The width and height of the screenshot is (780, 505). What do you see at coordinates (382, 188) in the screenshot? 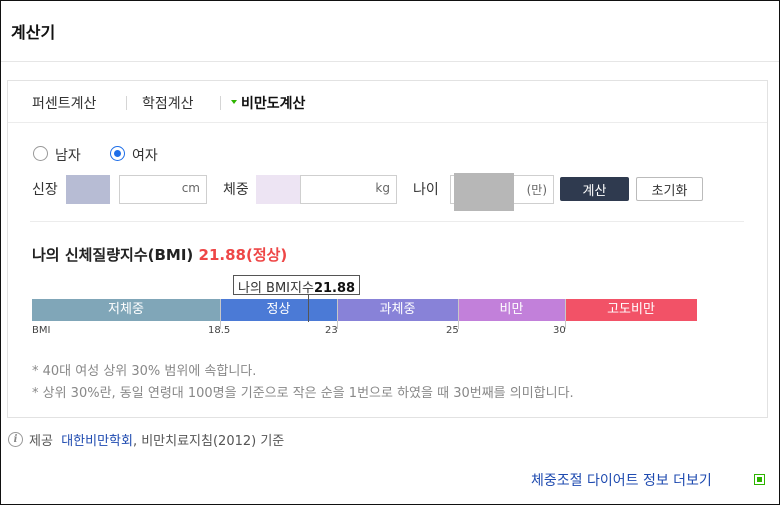
I see `weight-unit: kg` at bounding box center [382, 188].